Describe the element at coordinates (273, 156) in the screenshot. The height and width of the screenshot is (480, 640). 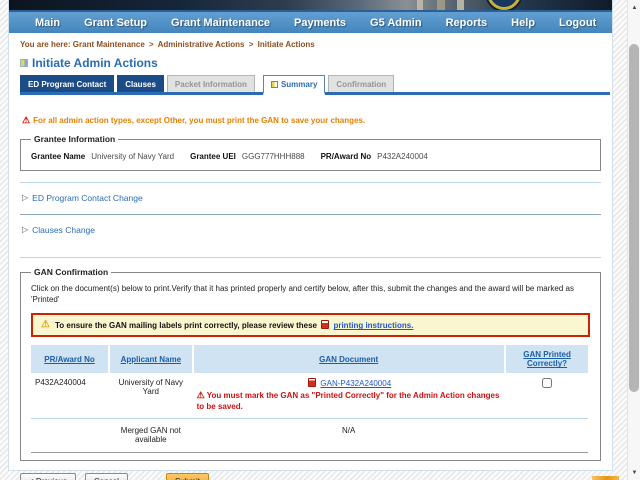
I see `grantee-uei-value: GGG777HHH888` at that location.